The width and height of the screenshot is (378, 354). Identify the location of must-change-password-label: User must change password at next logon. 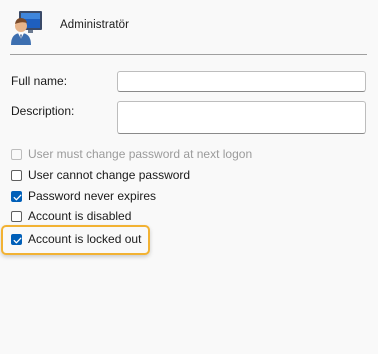
(140, 154).